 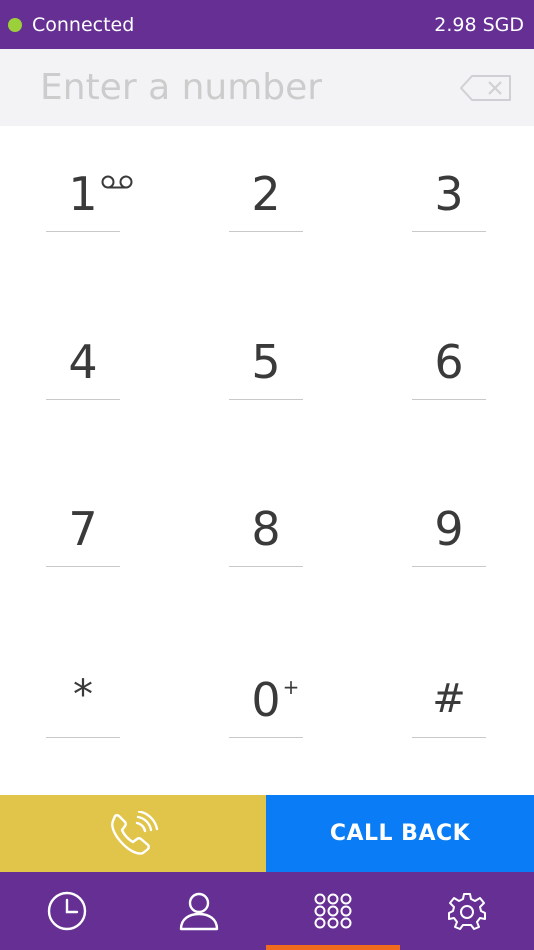 I want to click on number-entry-bar, so click(x=267, y=87).